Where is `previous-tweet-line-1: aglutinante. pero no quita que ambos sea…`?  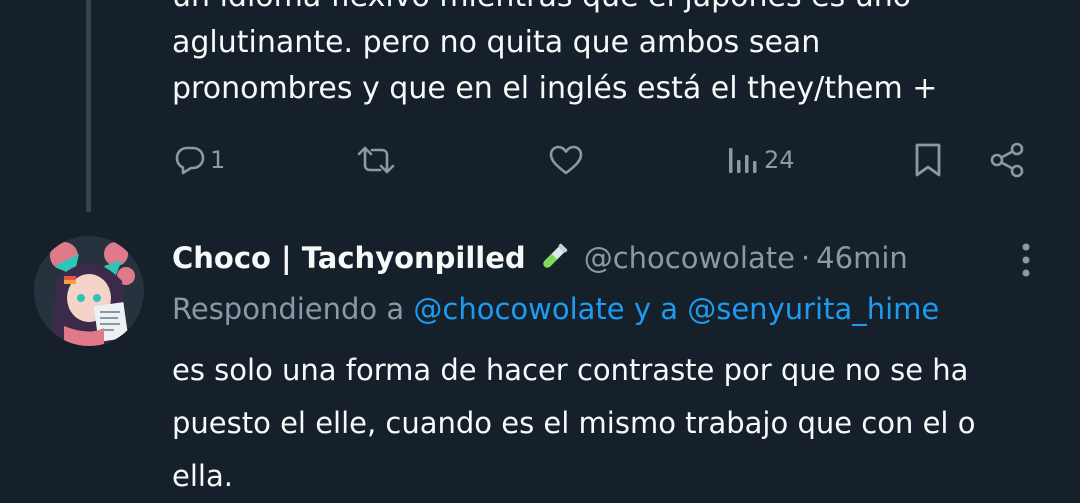
previous-tweet-line-1: aglutinante. pero no quita que ambos sea… is located at coordinates (496, 42).